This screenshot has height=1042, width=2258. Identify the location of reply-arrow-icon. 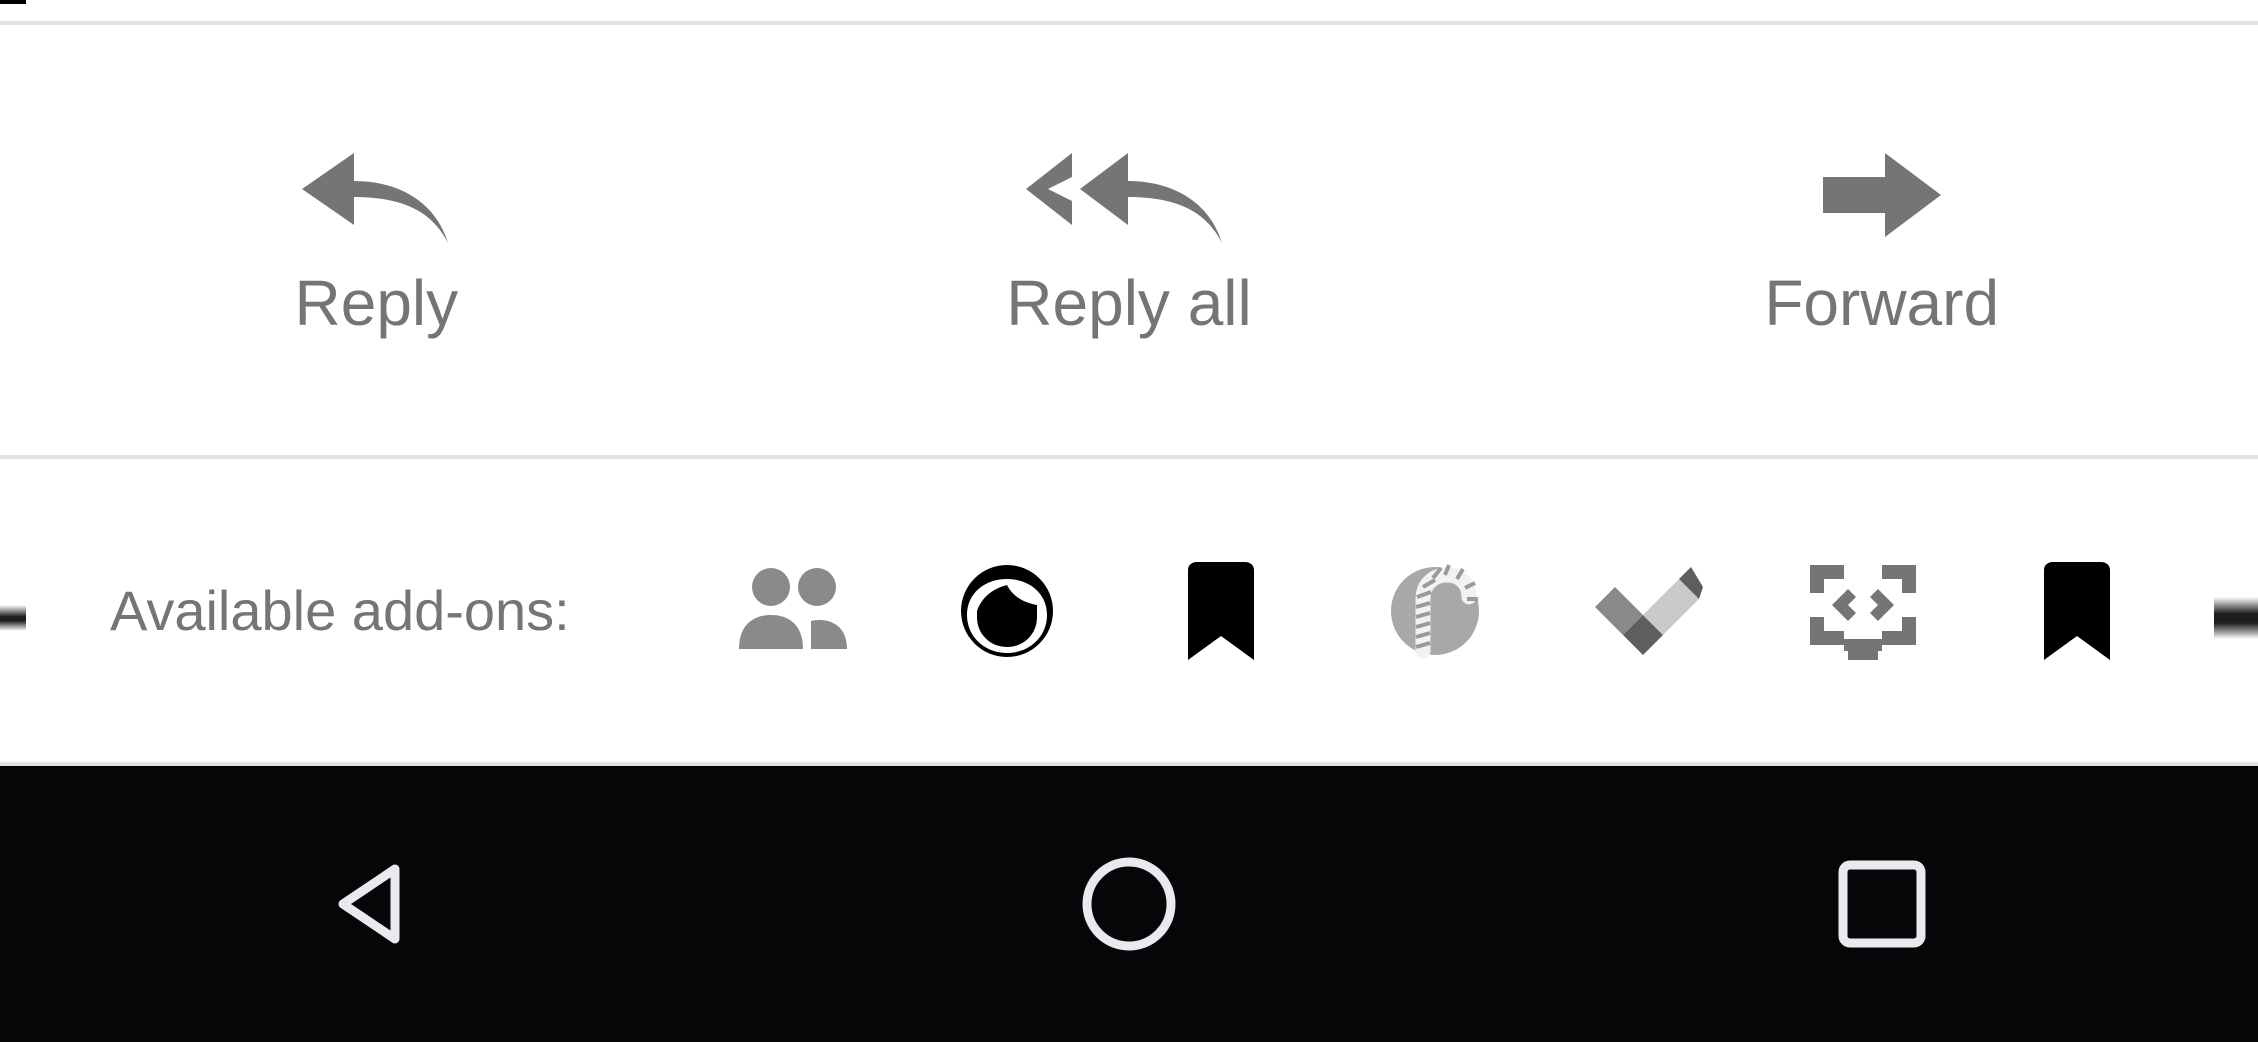
(376, 197).